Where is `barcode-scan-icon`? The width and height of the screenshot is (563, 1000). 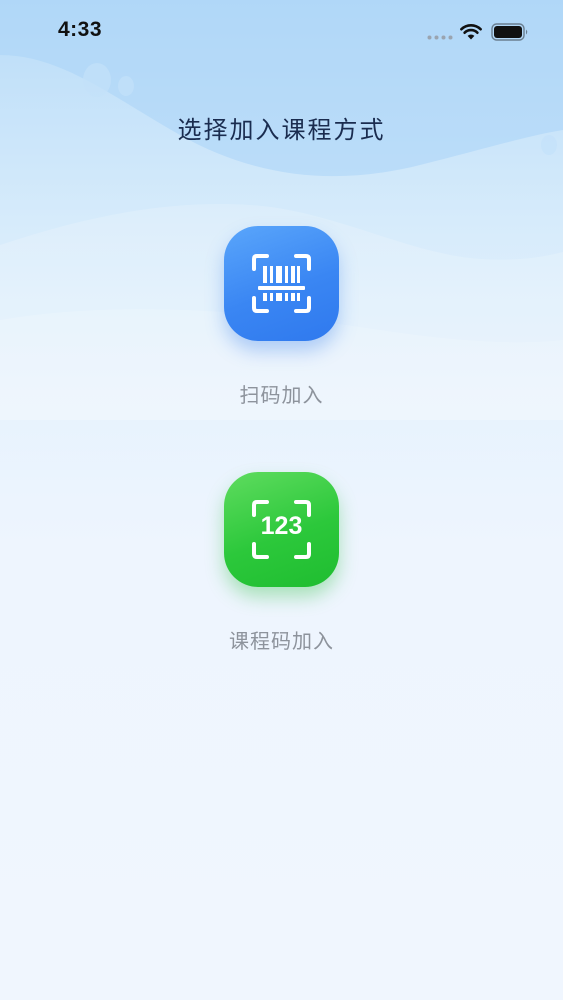 barcode-scan-icon is located at coordinates (281, 283).